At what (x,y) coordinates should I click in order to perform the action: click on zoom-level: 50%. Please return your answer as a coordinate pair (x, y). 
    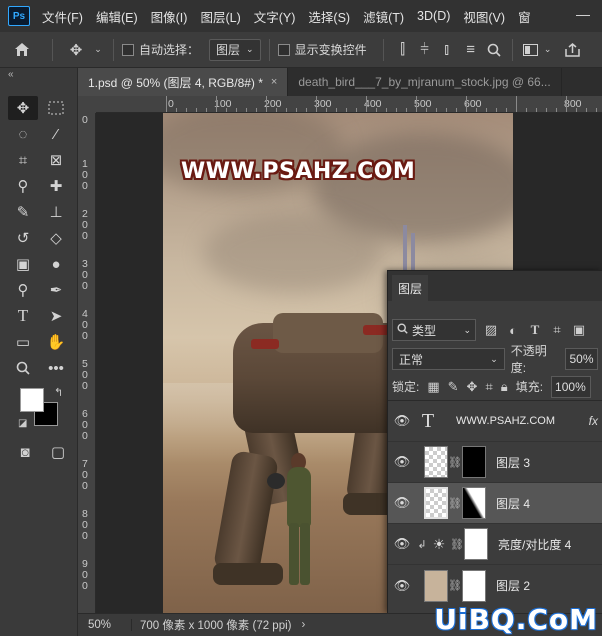
    Looking at the image, I should click on (105, 625).